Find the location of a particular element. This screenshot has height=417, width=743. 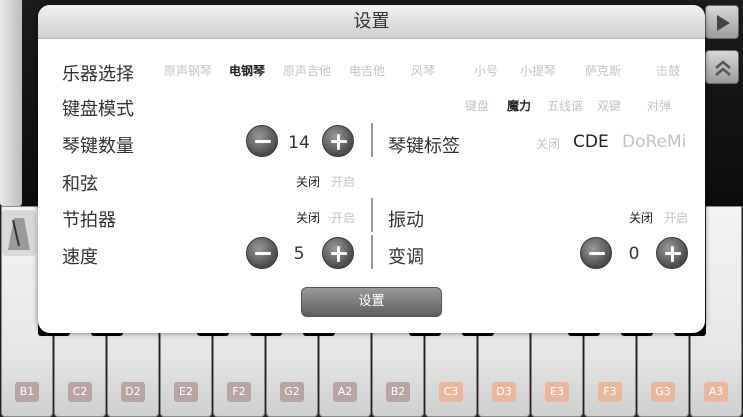

transpose-label: 变调 is located at coordinates (406, 257).